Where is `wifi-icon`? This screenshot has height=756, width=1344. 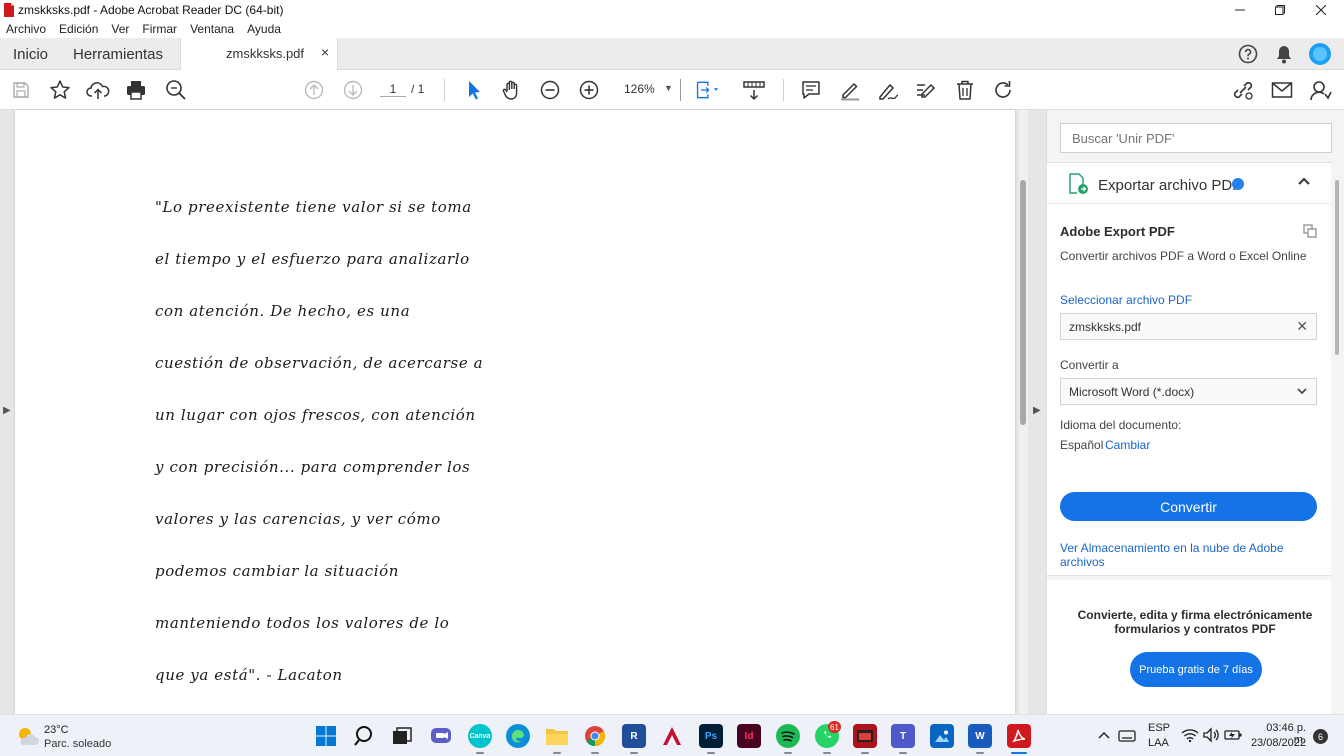 wifi-icon is located at coordinates (1190, 735).